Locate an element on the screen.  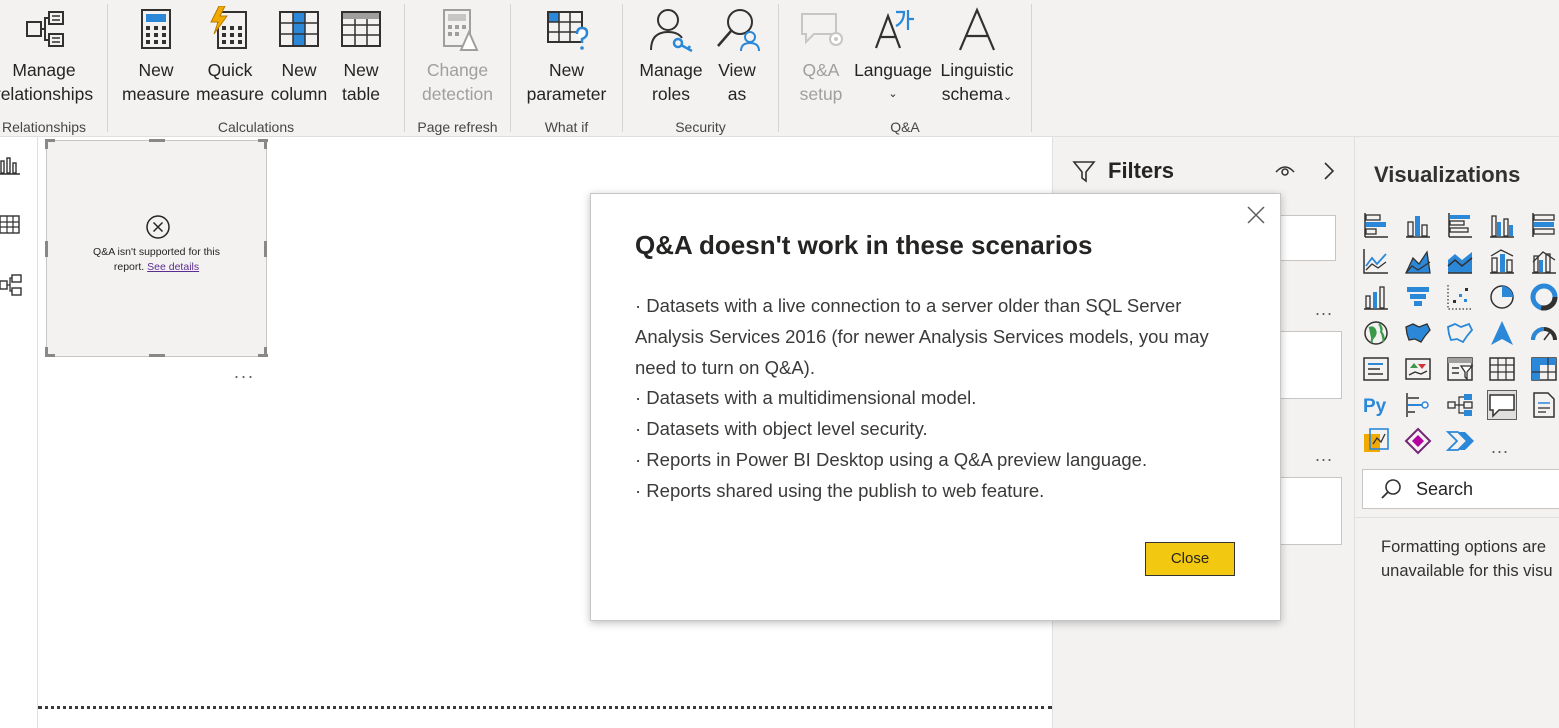
100-percent-bar-chart-icon is located at coordinates (1544, 225).